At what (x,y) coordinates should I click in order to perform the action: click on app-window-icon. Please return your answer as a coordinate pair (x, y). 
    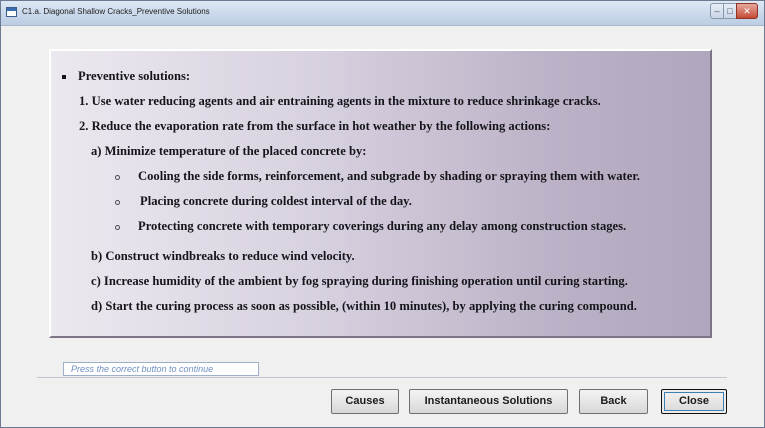
    Looking at the image, I should click on (11, 12).